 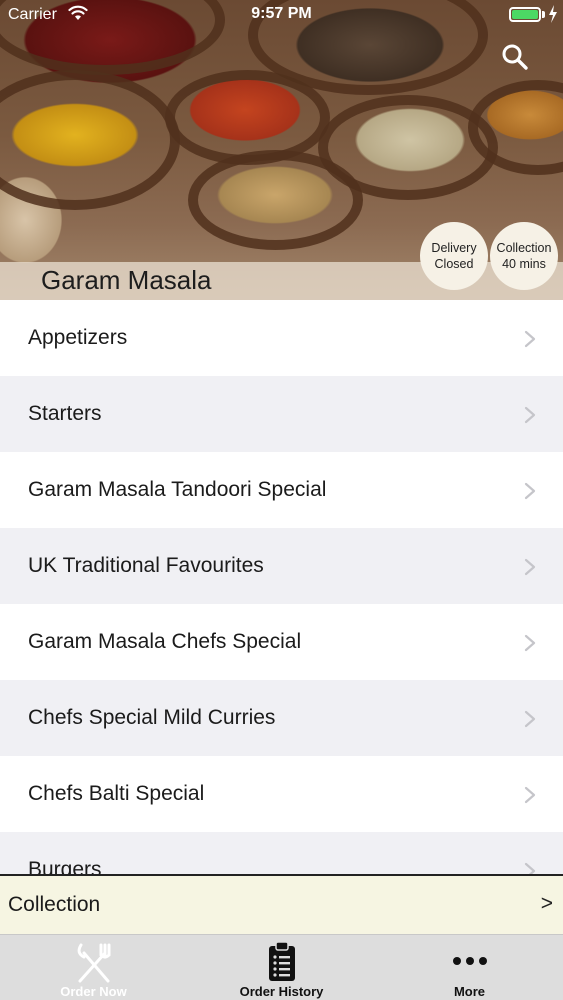 What do you see at coordinates (78, 337) in the screenshot?
I see `menu-category-label: Appetizers` at bounding box center [78, 337].